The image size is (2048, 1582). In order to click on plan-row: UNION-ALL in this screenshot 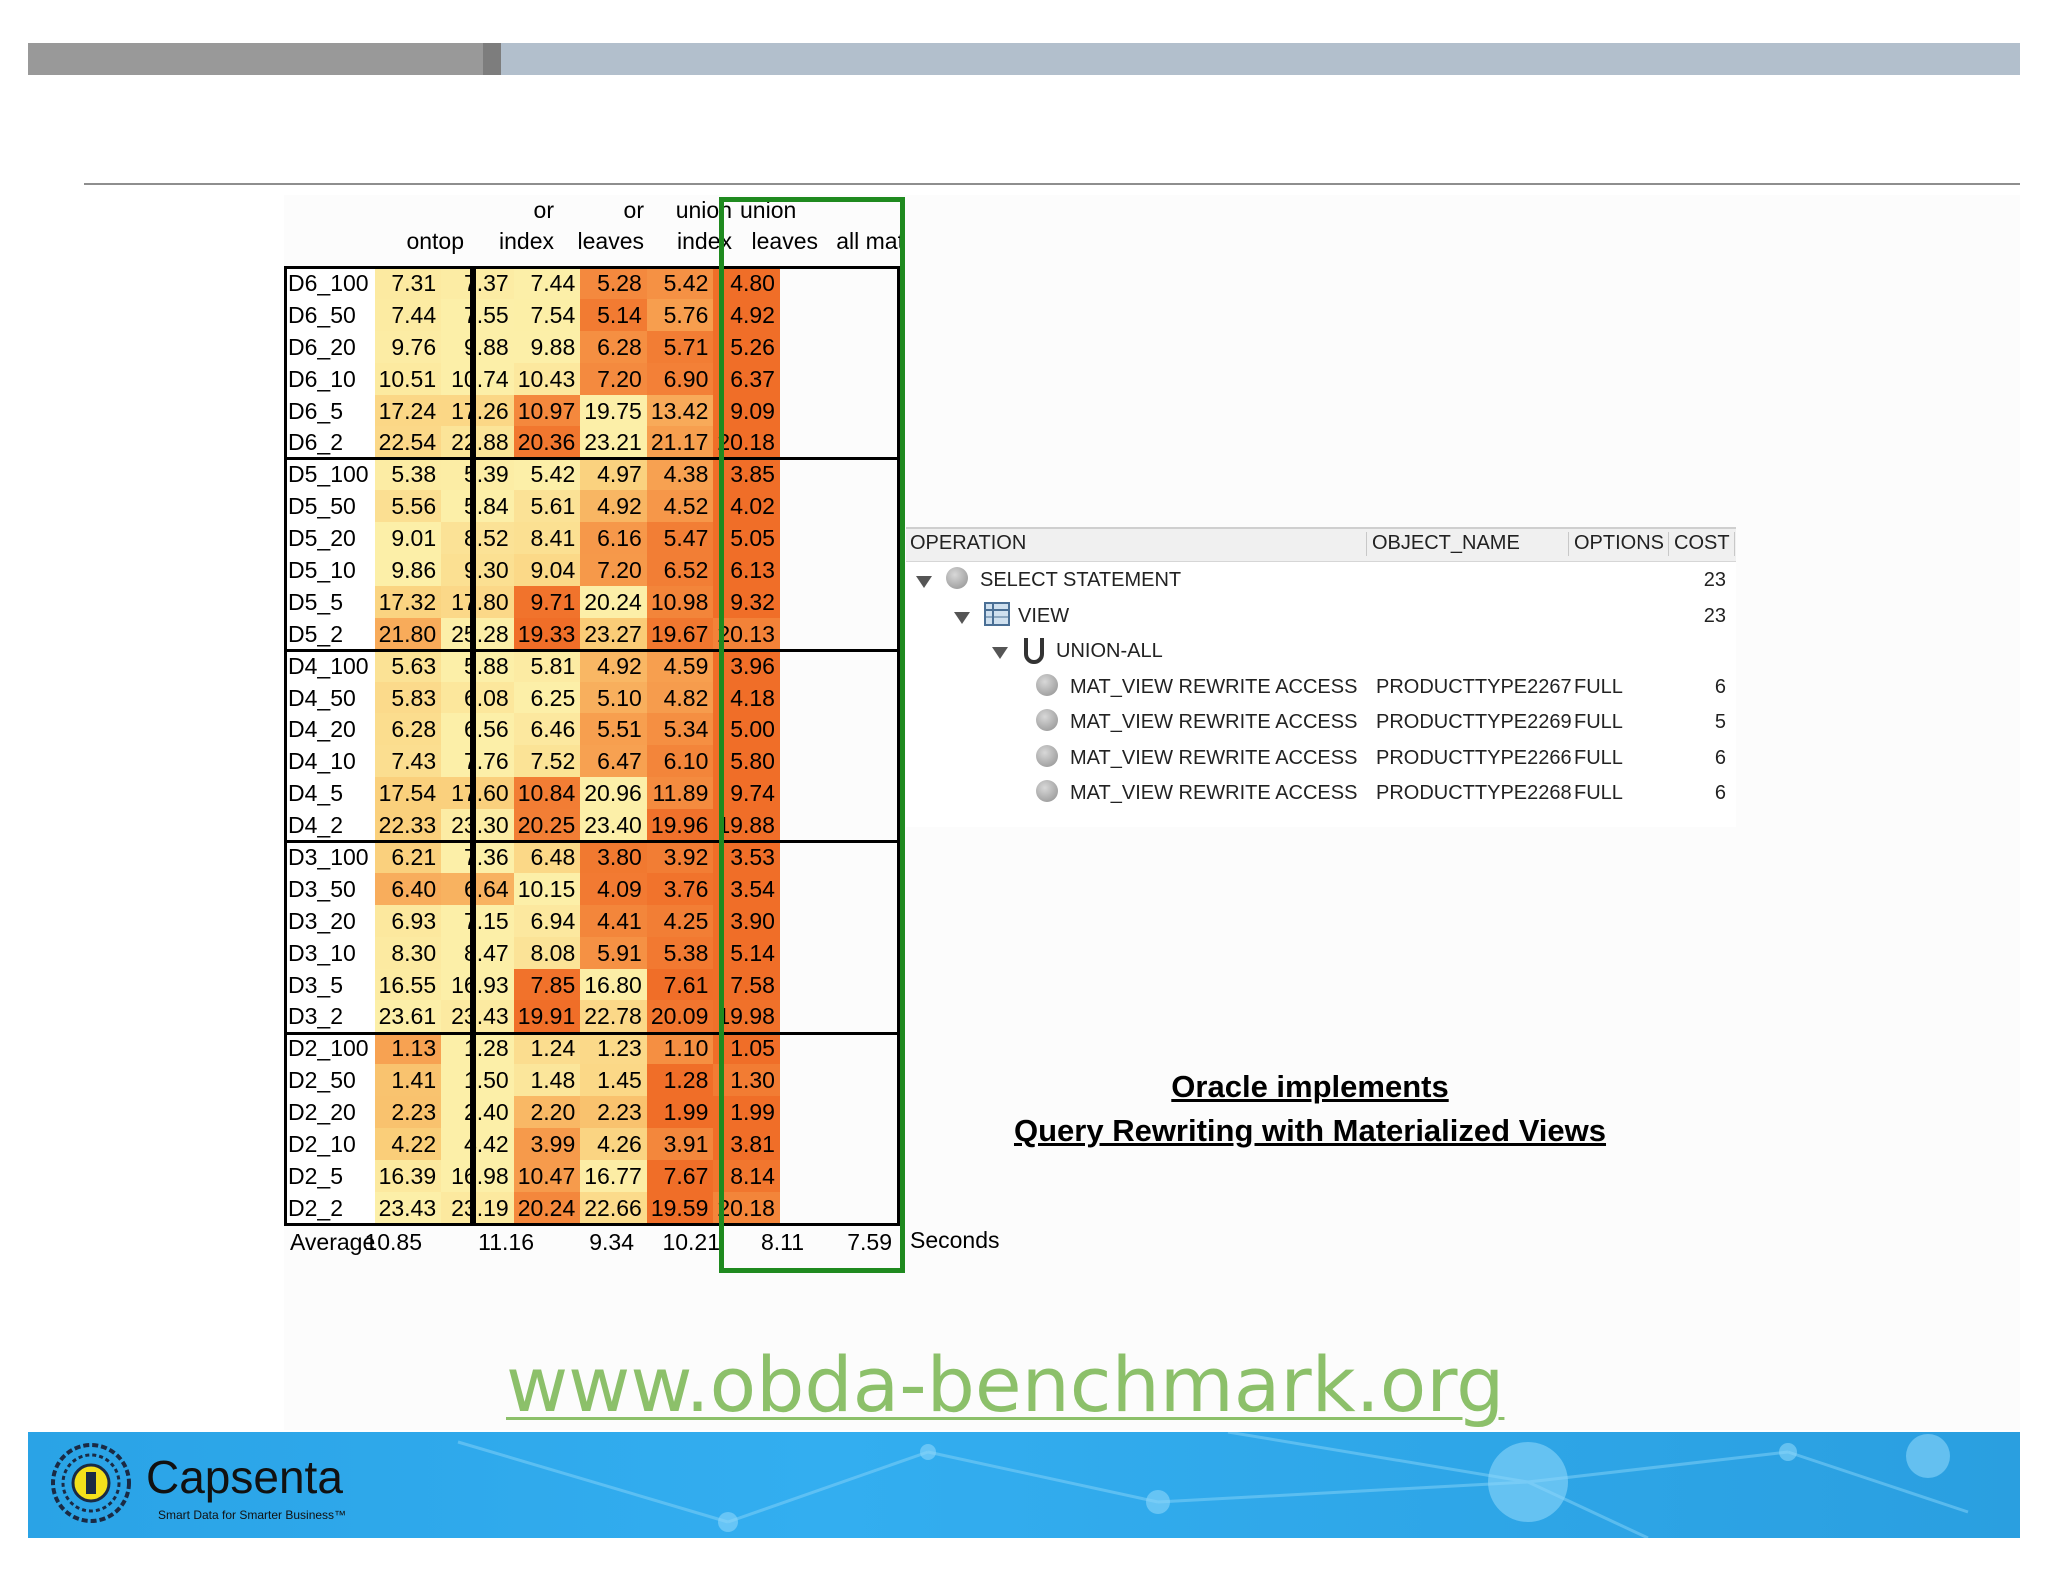, I will do `click(1321, 651)`.